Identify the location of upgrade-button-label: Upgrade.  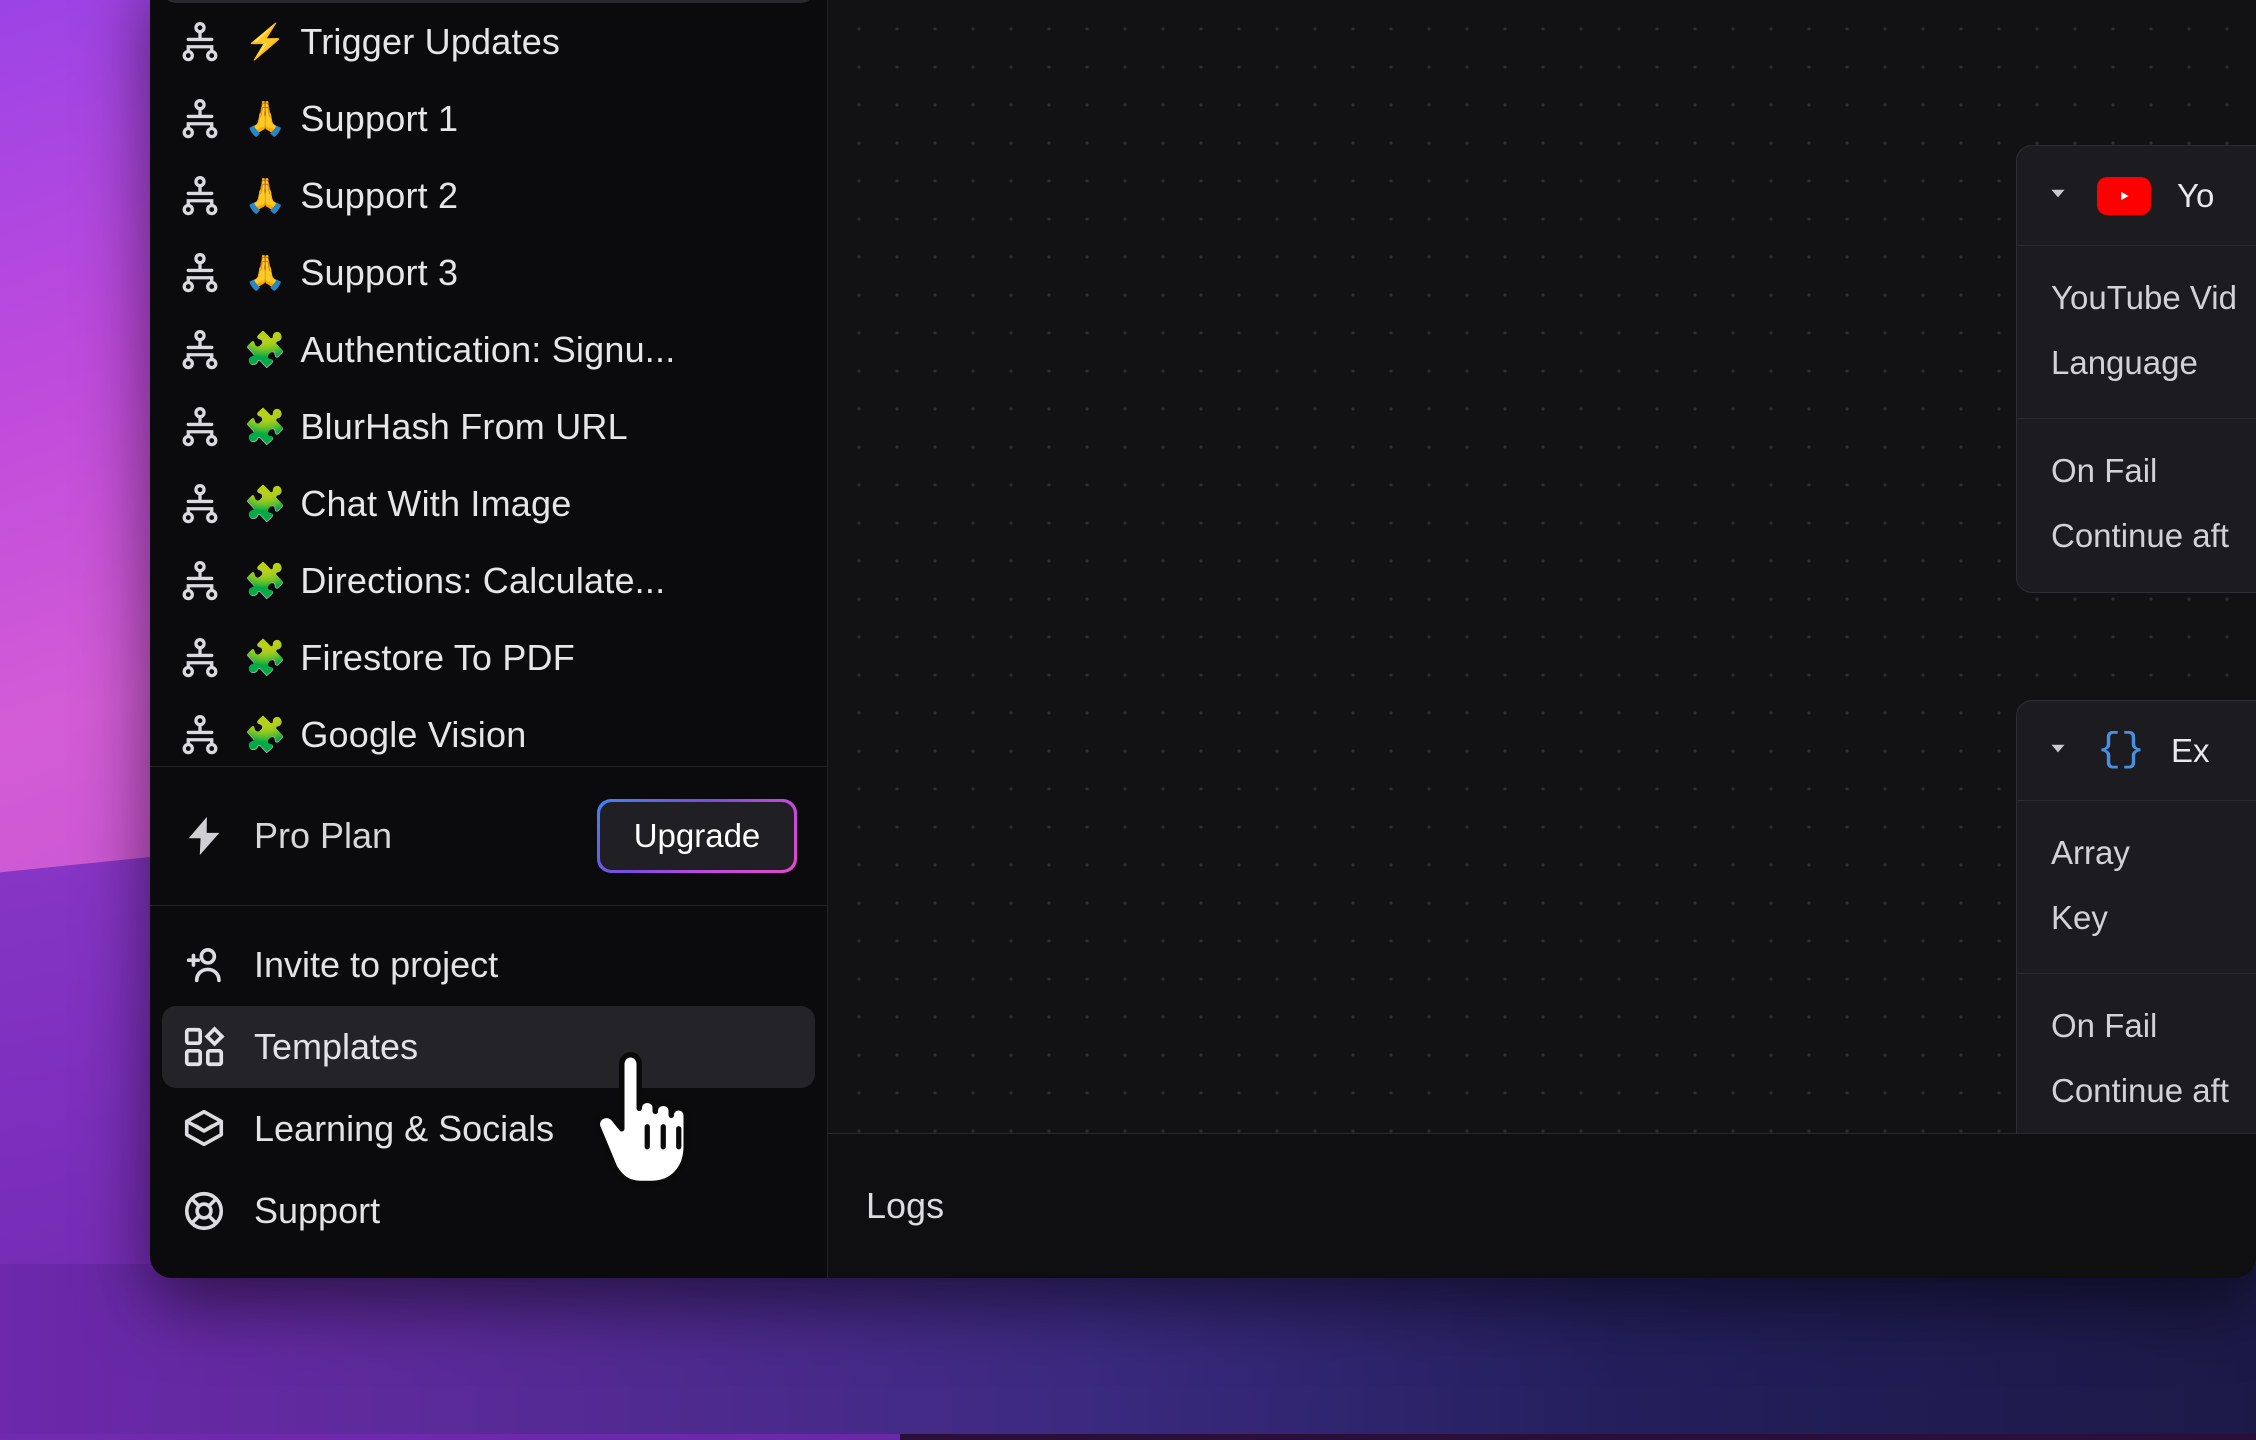
(697, 836).